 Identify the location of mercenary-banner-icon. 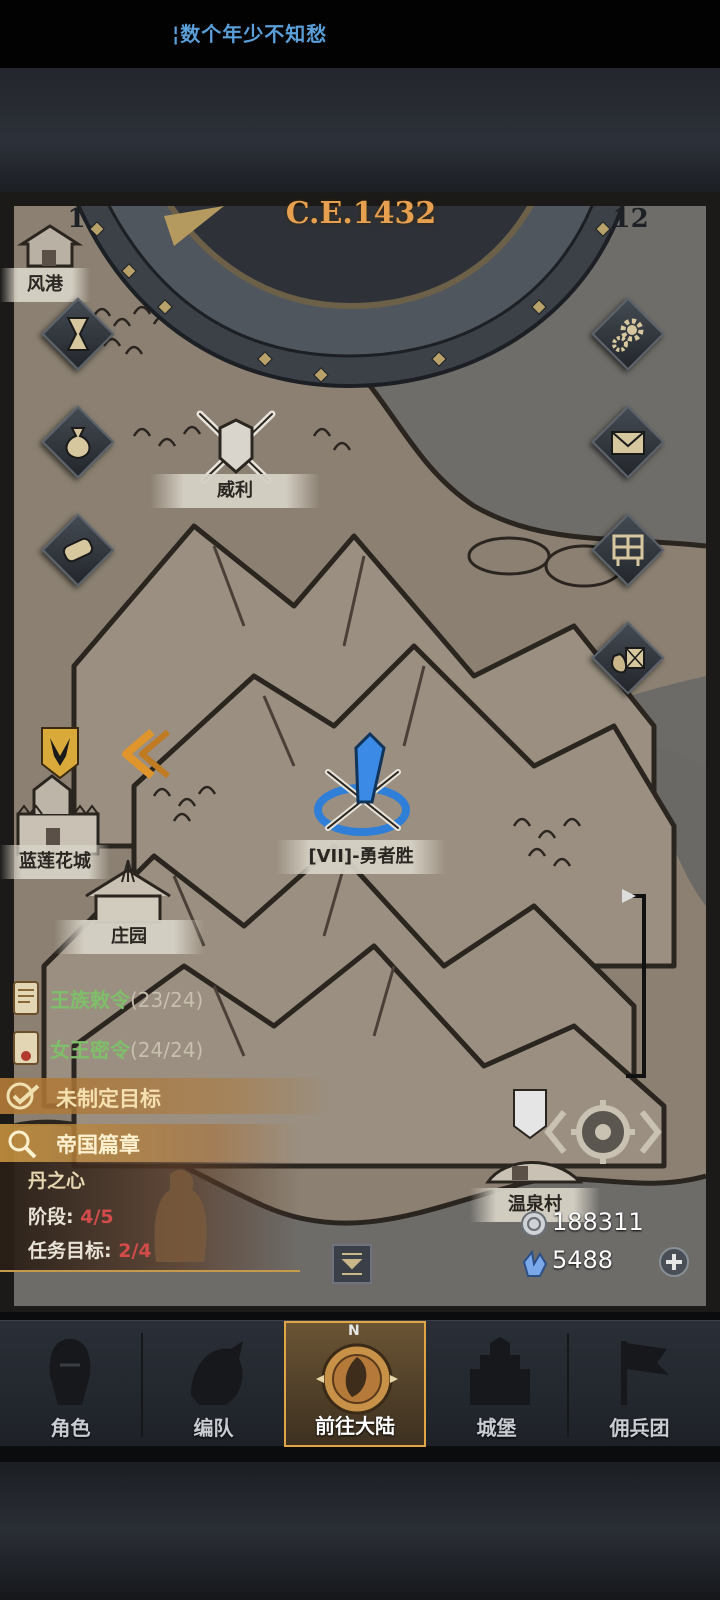
(645, 1373).